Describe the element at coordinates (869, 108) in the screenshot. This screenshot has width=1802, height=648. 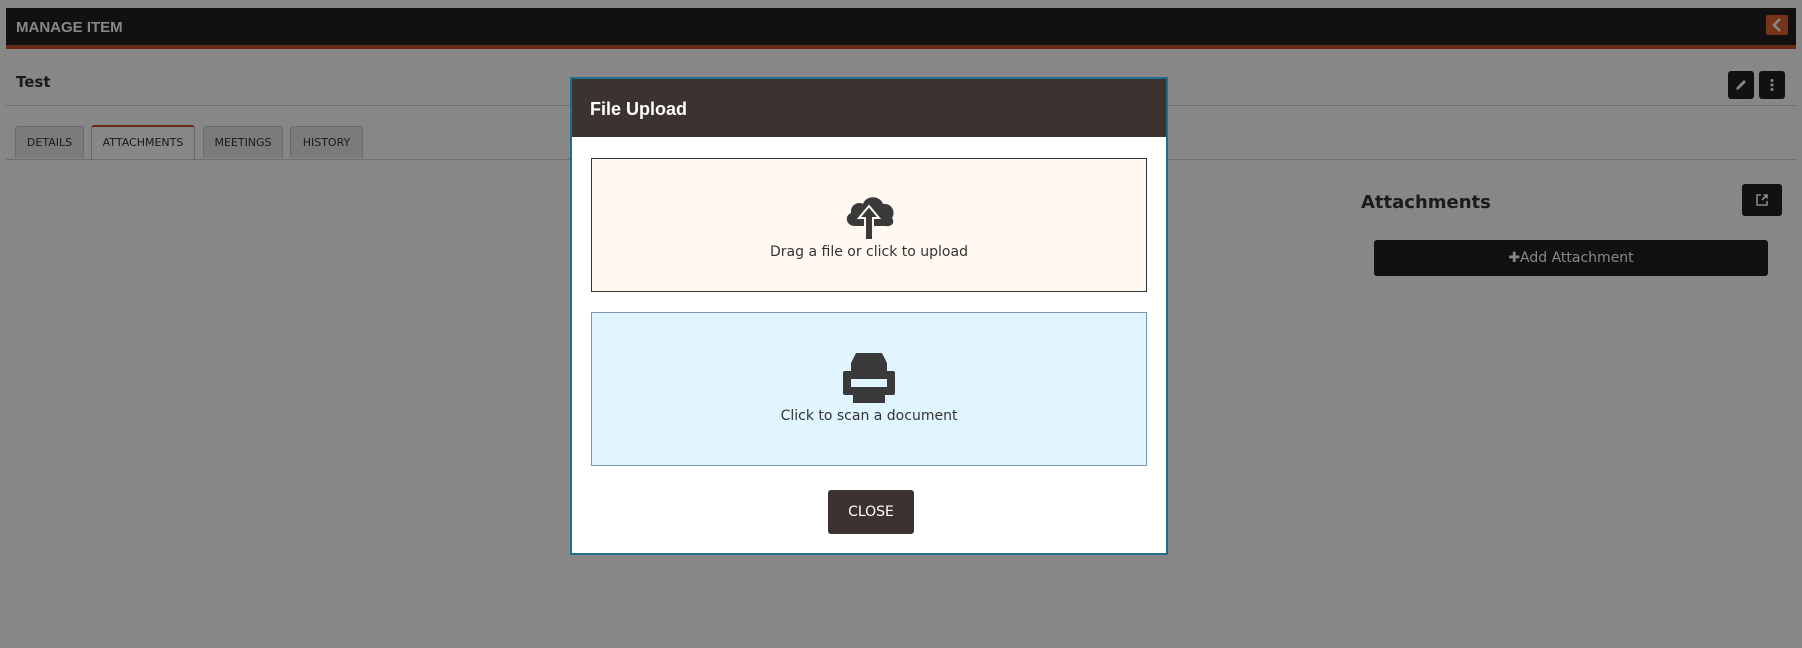
I see `modal-header: File Upload` at that location.